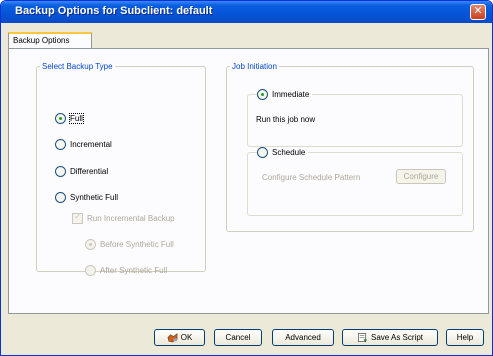  Describe the element at coordinates (134, 270) in the screenshot. I see `after-synthetic-label: After Synthetic Full` at that location.